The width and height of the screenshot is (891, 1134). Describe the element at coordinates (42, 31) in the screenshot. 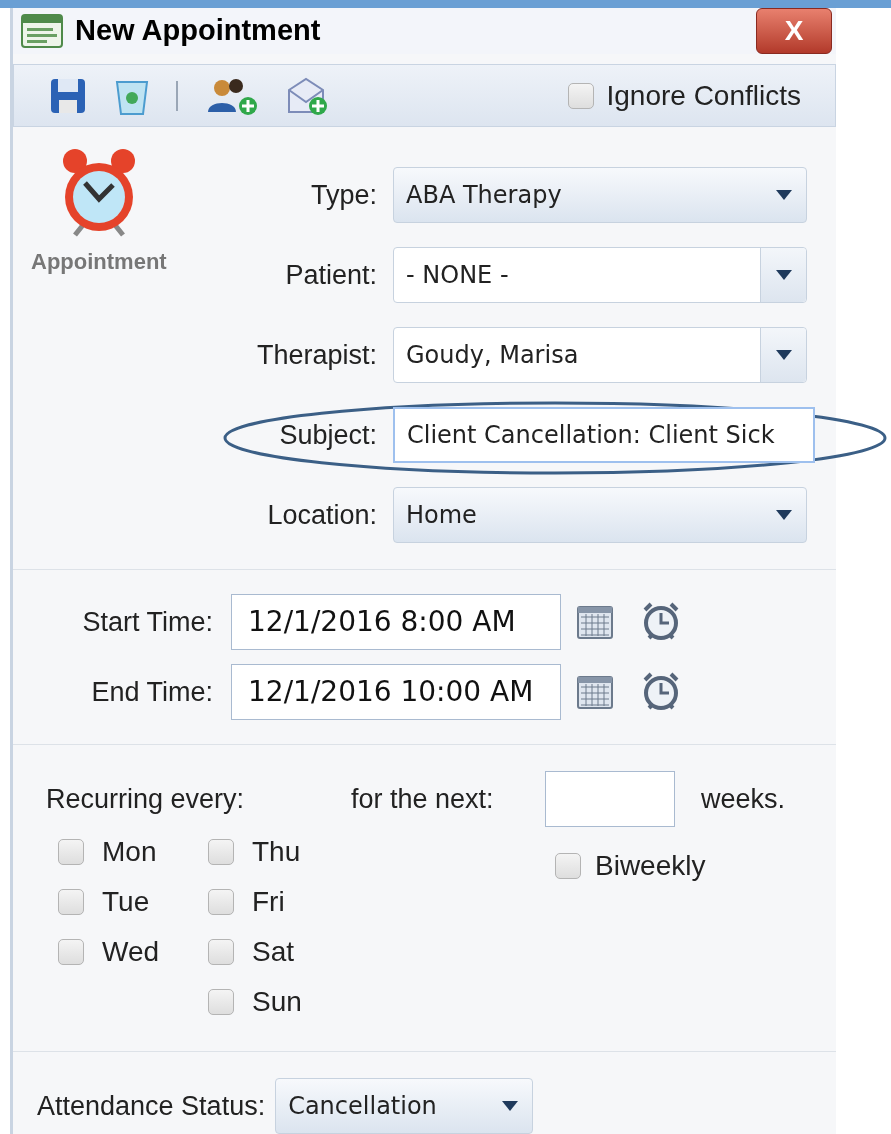

I see `window-icon` at that location.